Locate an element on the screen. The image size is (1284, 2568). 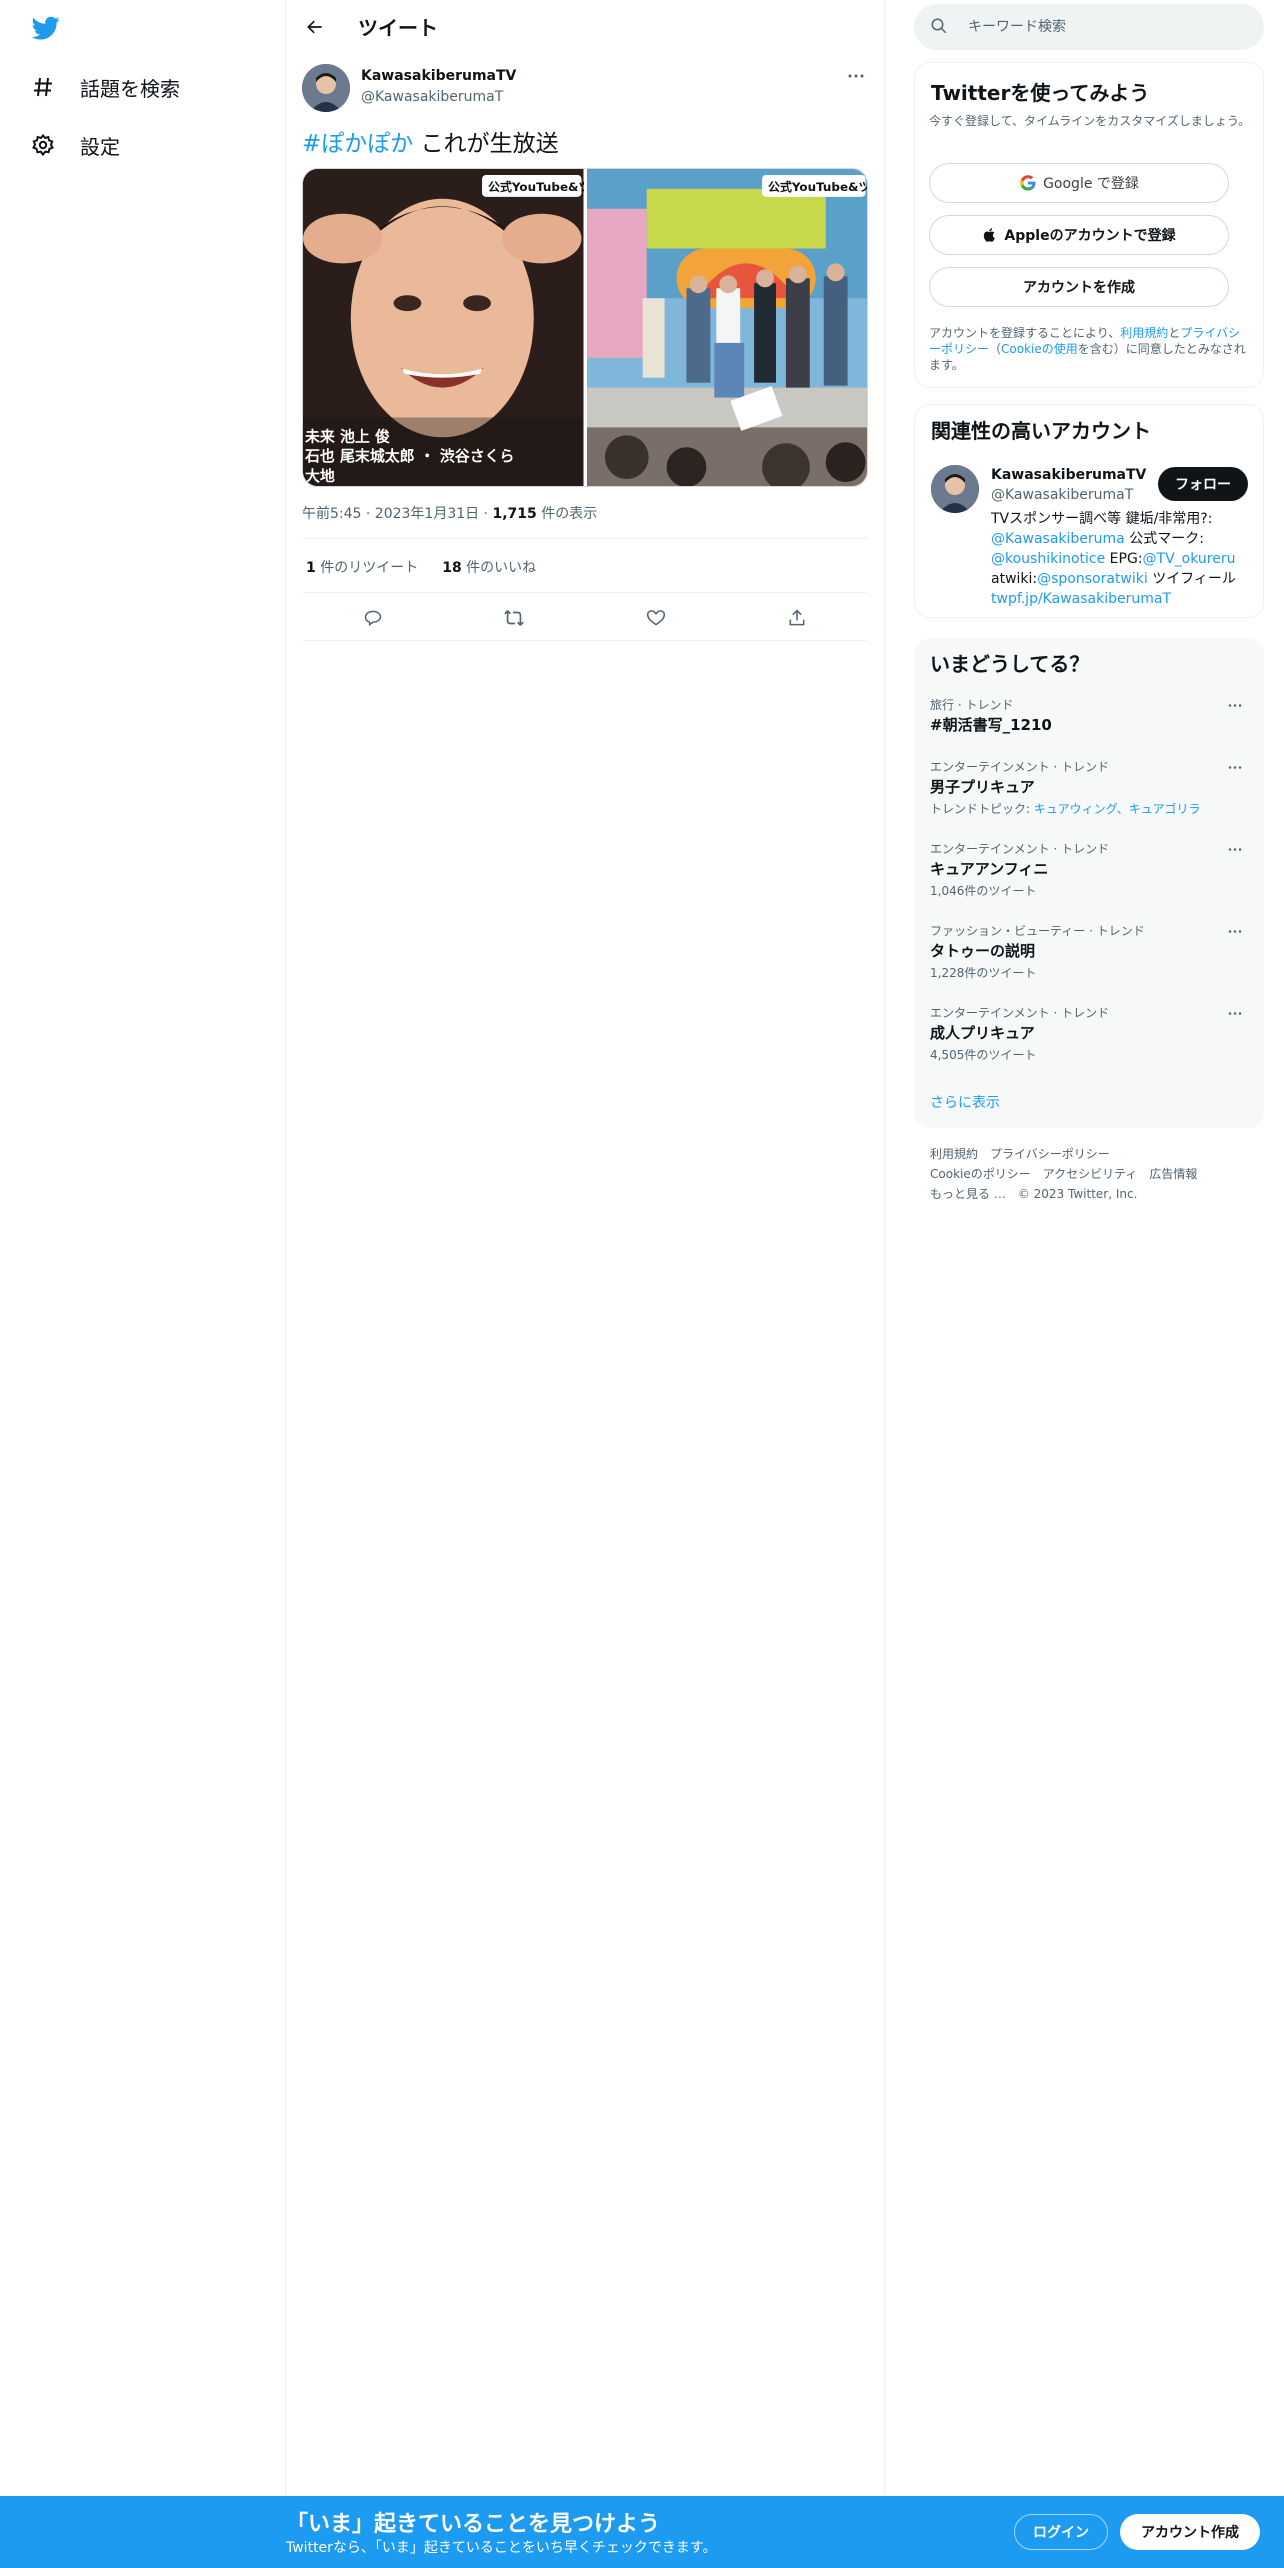
show-more-trends-link: さらに表示 is located at coordinates (965, 1102).